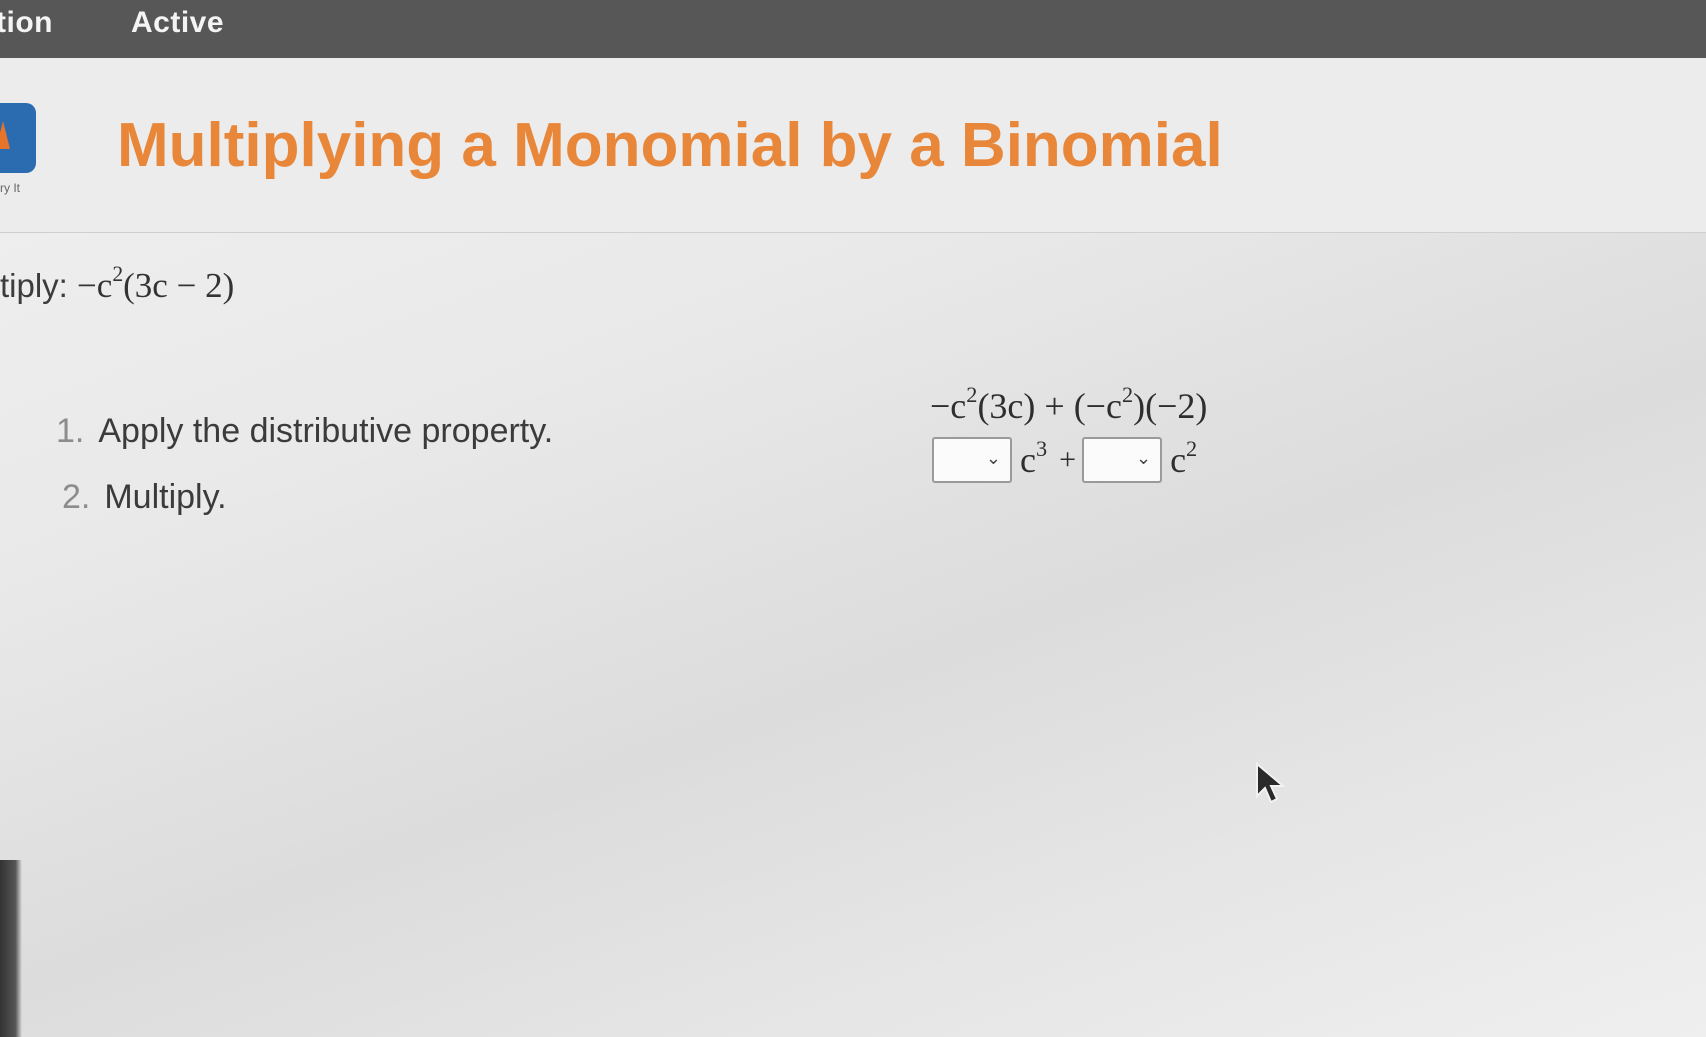  I want to click on term-exponent: 3, so click(1041, 448).